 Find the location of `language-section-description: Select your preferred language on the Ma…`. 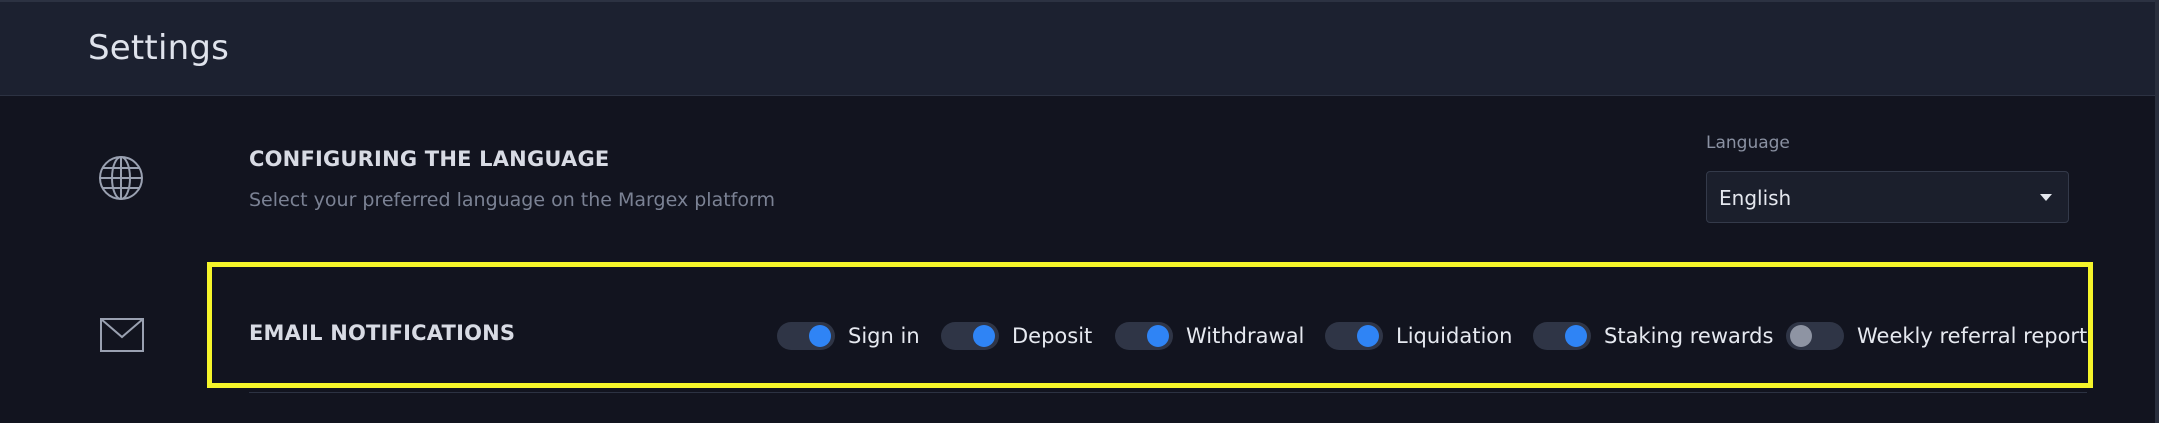

language-section-description: Select your preferred language on the Ma… is located at coordinates (512, 200).